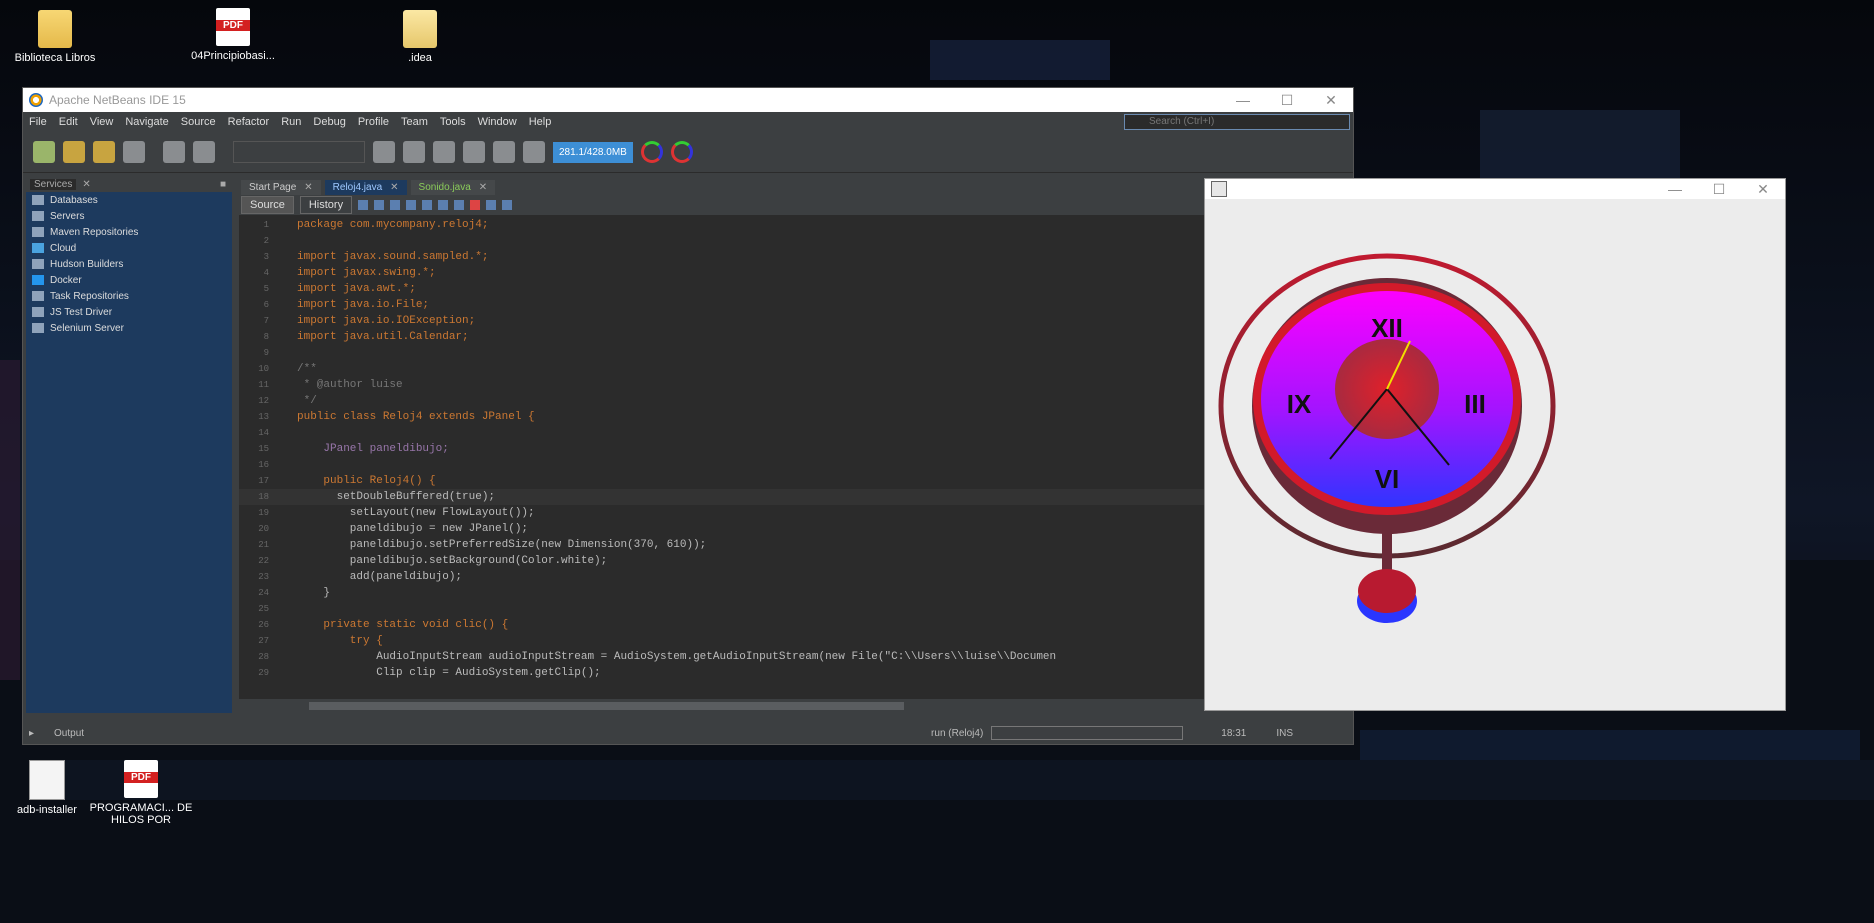 This screenshot has height=923, width=1874. What do you see at coordinates (141, 793) in the screenshot?
I see `desktop-icon-programacion: PDF PROGRAMACI... DE HILOS POR` at bounding box center [141, 793].